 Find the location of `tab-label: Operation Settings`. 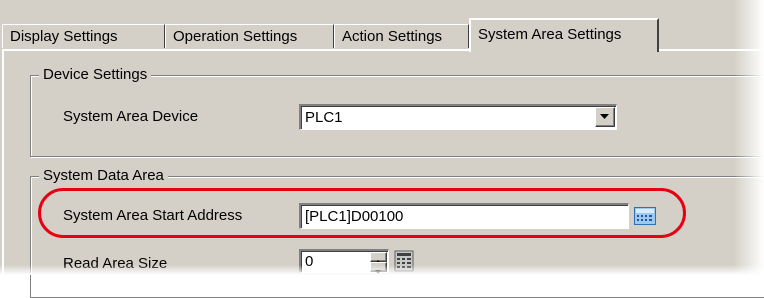

tab-label: Operation Settings is located at coordinates (235, 36).